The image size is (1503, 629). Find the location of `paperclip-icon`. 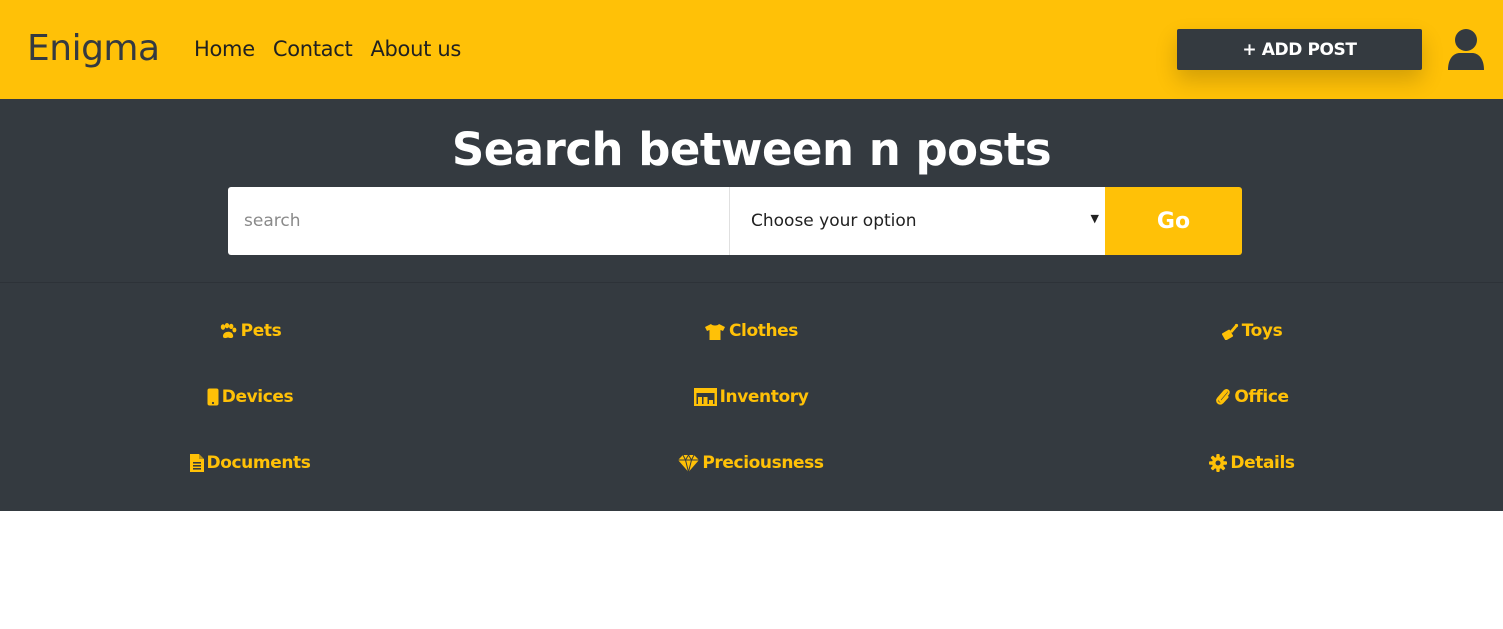

paperclip-icon is located at coordinates (1223, 397).